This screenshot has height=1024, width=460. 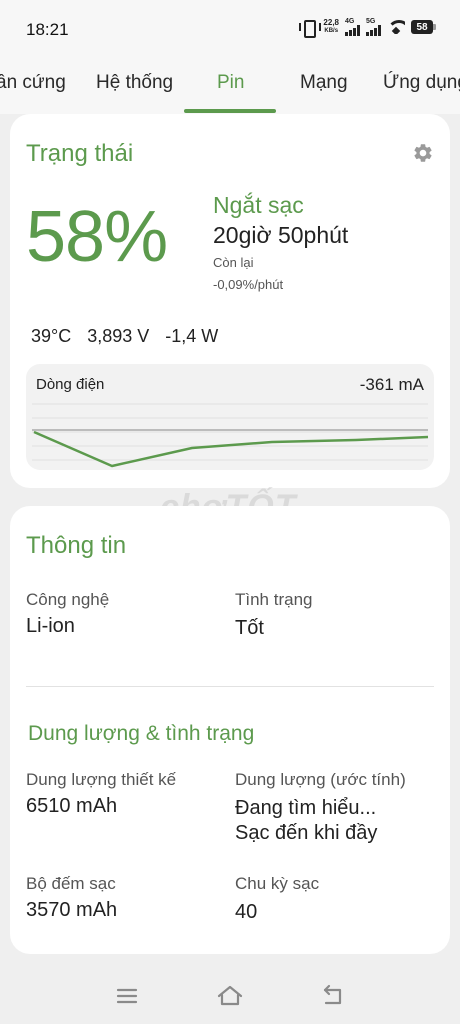 What do you see at coordinates (230, 686) in the screenshot?
I see `divider` at bounding box center [230, 686].